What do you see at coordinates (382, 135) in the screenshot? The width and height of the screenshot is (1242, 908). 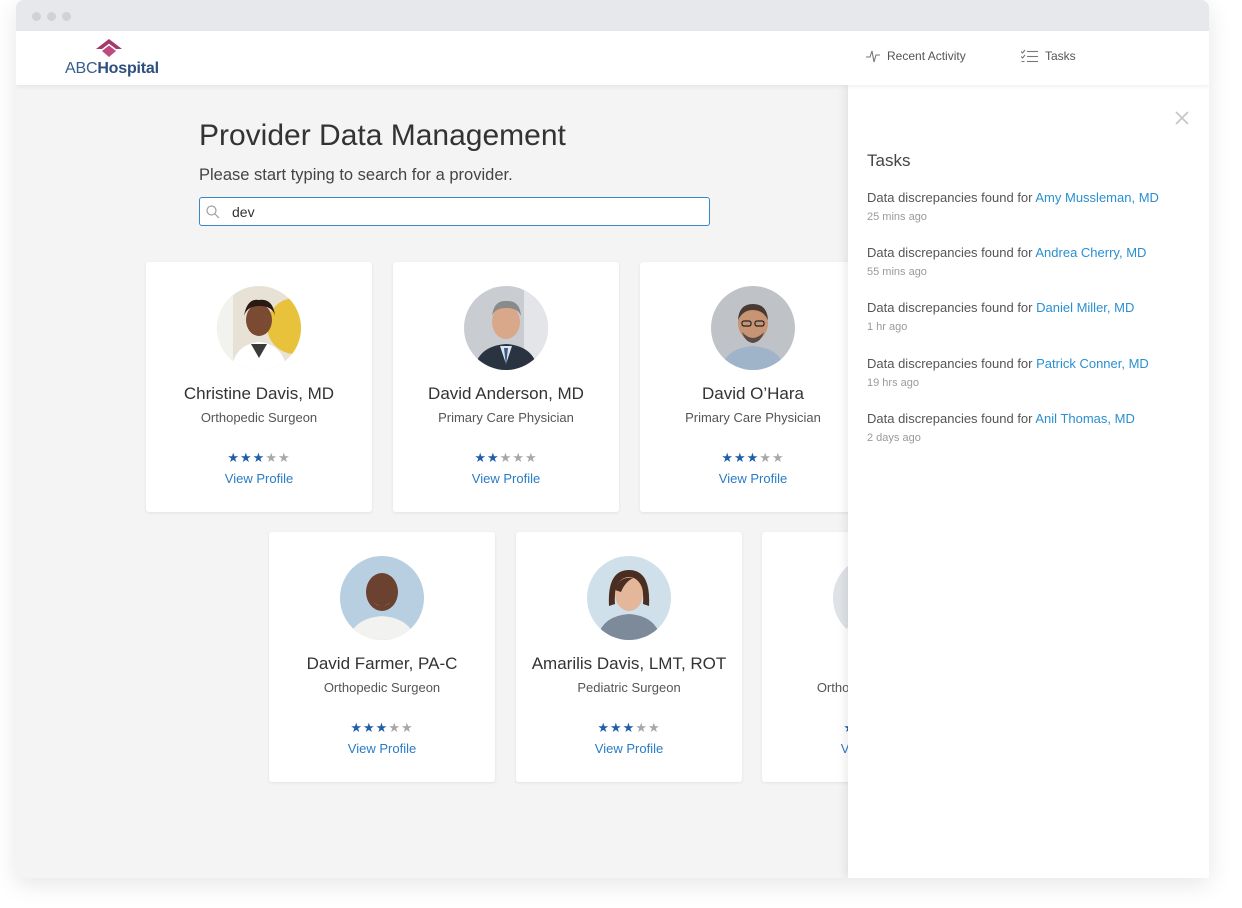 I see `page-title: Provider Data Management` at bounding box center [382, 135].